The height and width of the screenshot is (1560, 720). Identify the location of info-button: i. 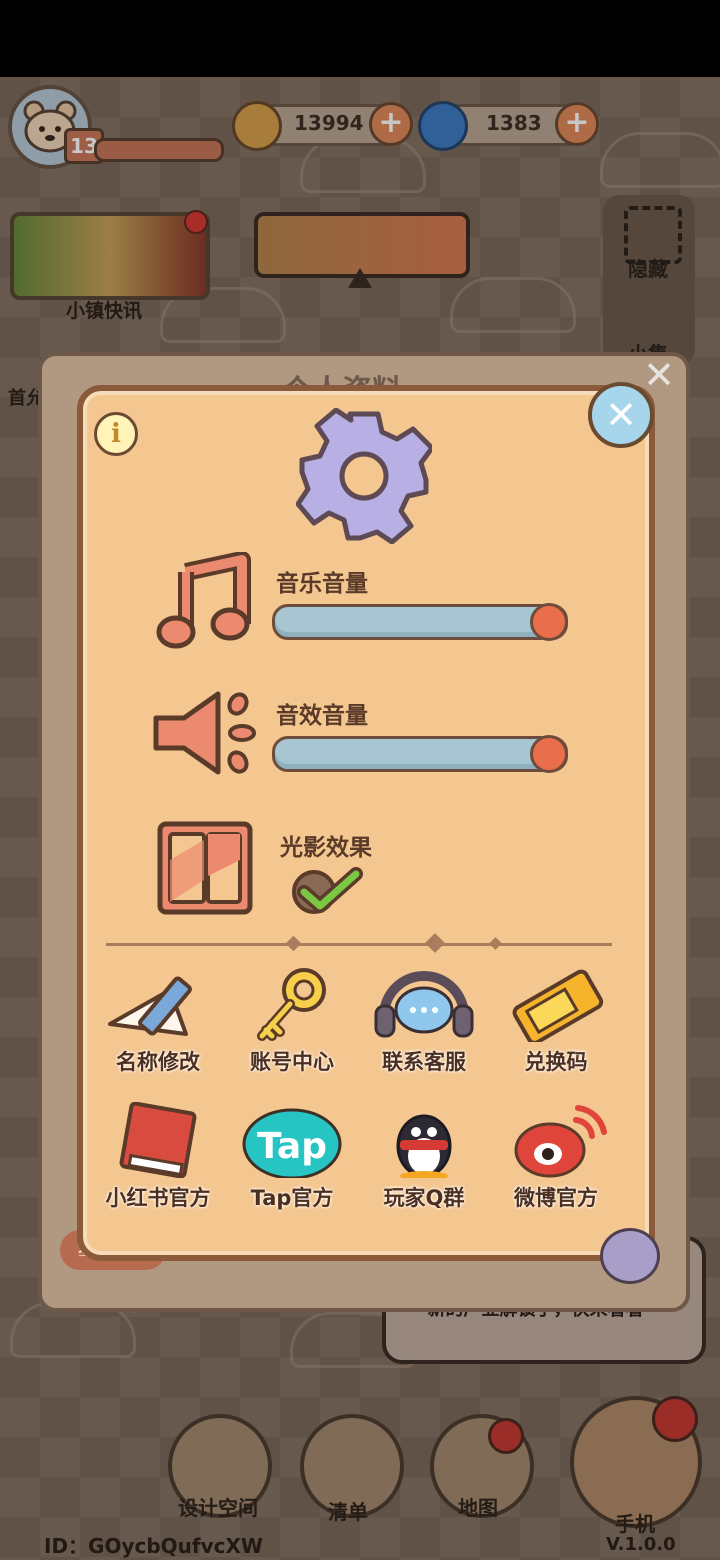
(116, 434).